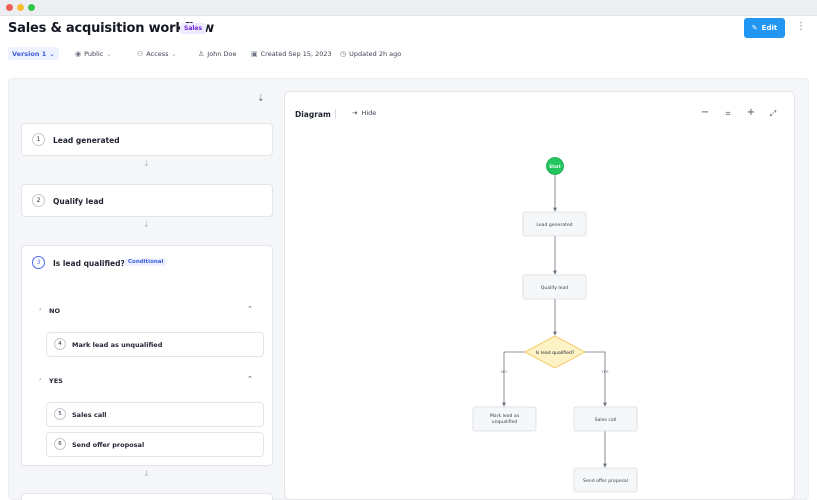 The image size is (817, 500). What do you see at coordinates (222, 54) in the screenshot?
I see `owner-name: John Doe` at bounding box center [222, 54].